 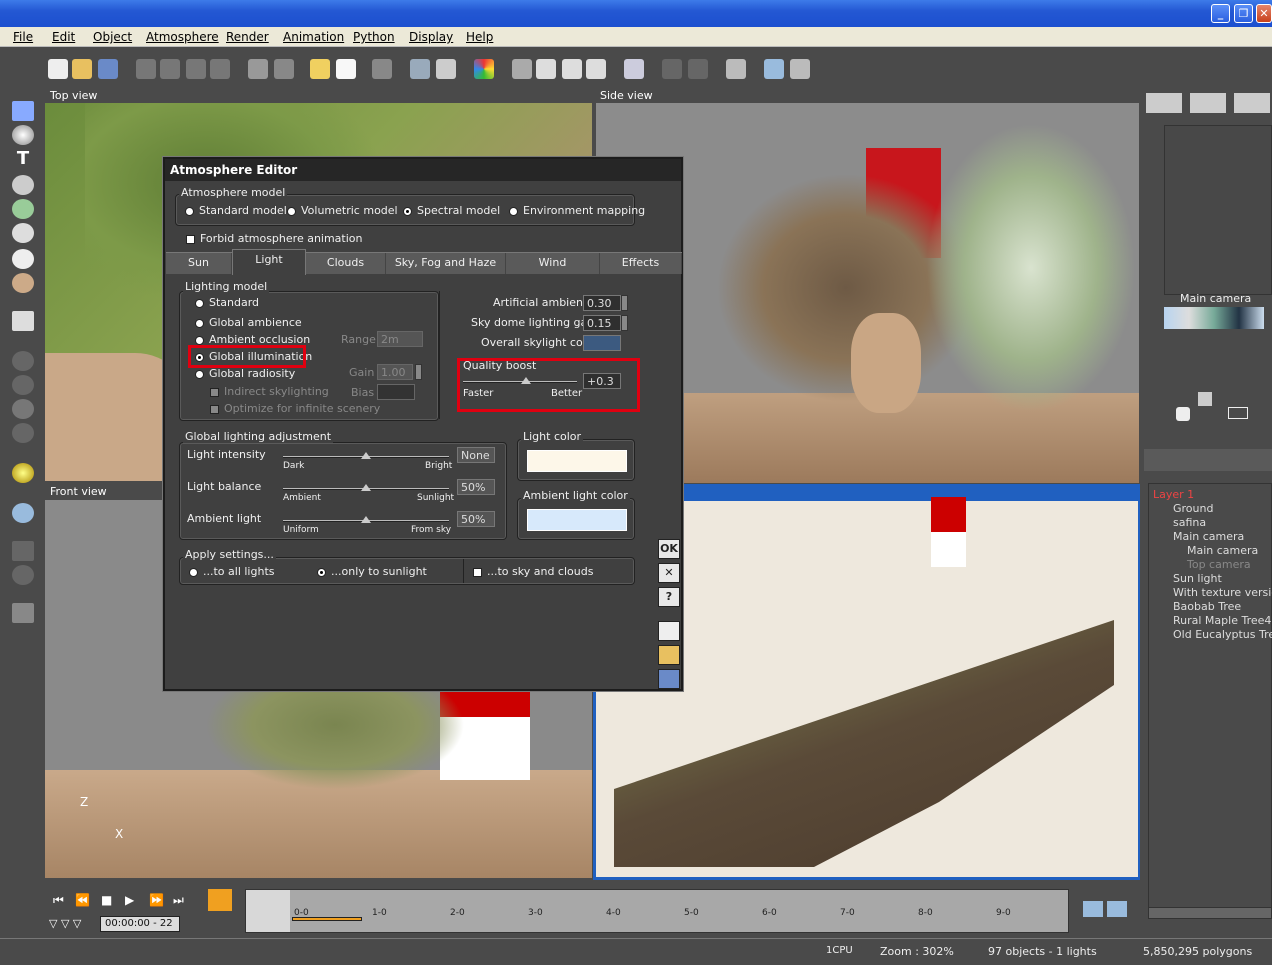 I want to click on gain-field: 1.00, so click(x=395, y=372).